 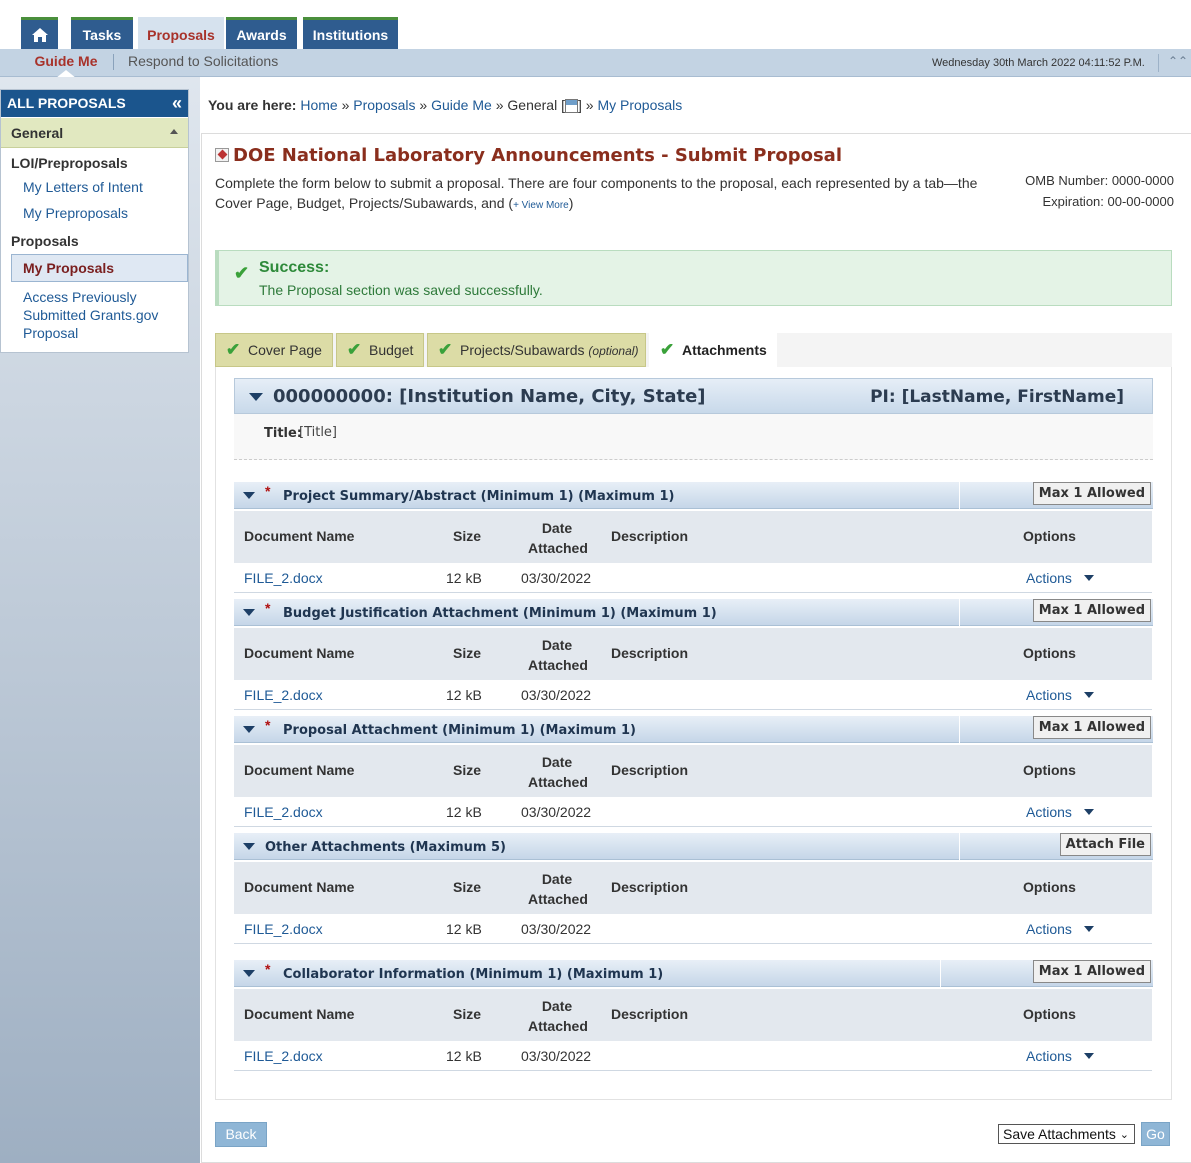 I want to click on sidebar-item-letters-of-intent: My Letters of Intent, so click(x=94, y=187).